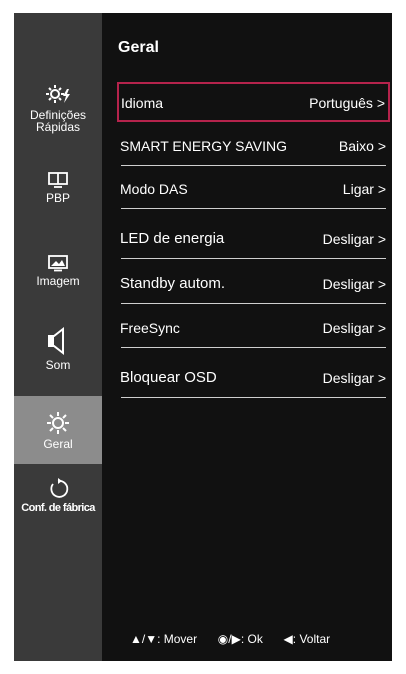 The height and width of the screenshot is (674, 406). Describe the element at coordinates (150, 328) in the screenshot. I see `setting-name: FreeSync` at that location.